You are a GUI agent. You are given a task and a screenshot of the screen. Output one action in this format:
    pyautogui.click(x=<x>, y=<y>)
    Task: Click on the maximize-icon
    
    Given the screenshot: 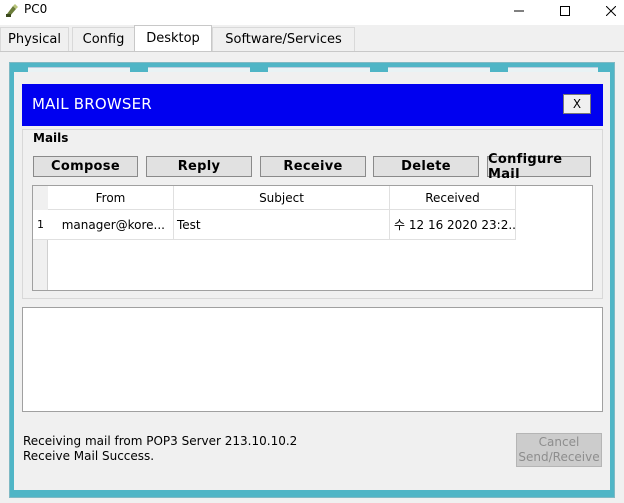 What is the action you would take?
    pyautogui.click(x=565, y=11)
    